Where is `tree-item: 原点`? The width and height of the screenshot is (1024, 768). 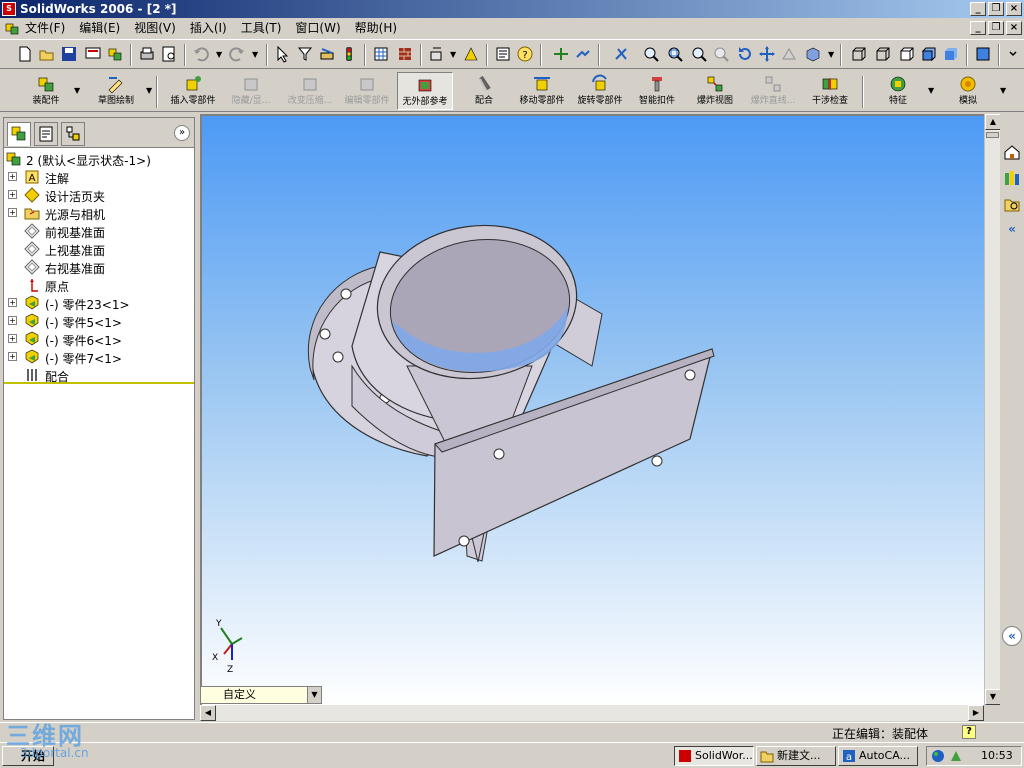
tree-item: 原点 is located at coordinates (99, 285).